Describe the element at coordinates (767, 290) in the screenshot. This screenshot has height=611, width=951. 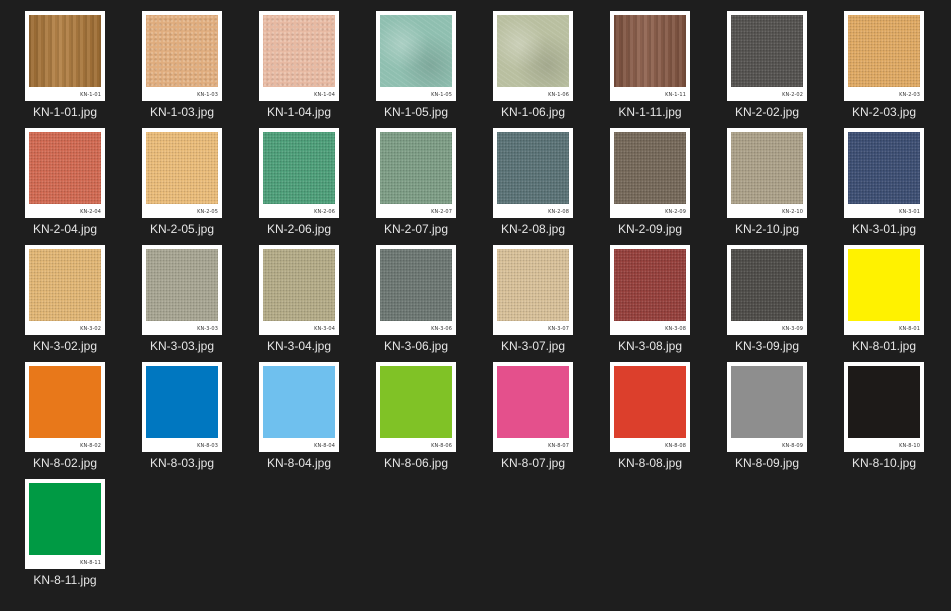
I see `file-thumbnail: KN-3-09` at that location.